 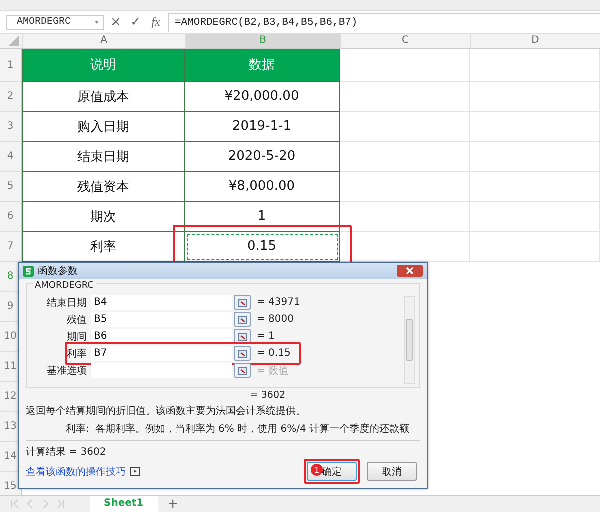 I want to click on table-cell: 原值成本, so click(x=103, y=97).